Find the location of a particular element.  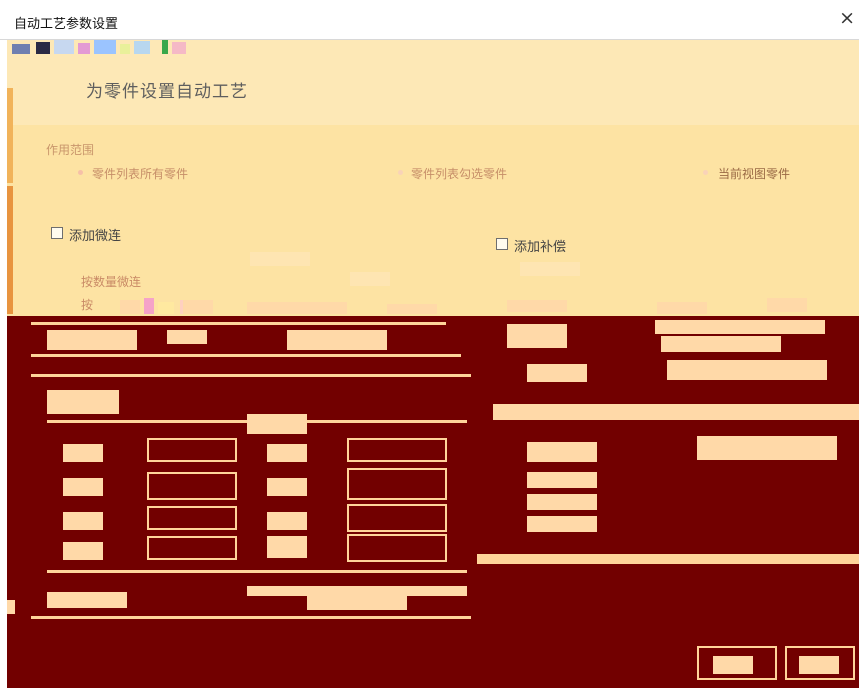

dialog-title: 自动工艺参数设置 is located at coordinates (66, 24).